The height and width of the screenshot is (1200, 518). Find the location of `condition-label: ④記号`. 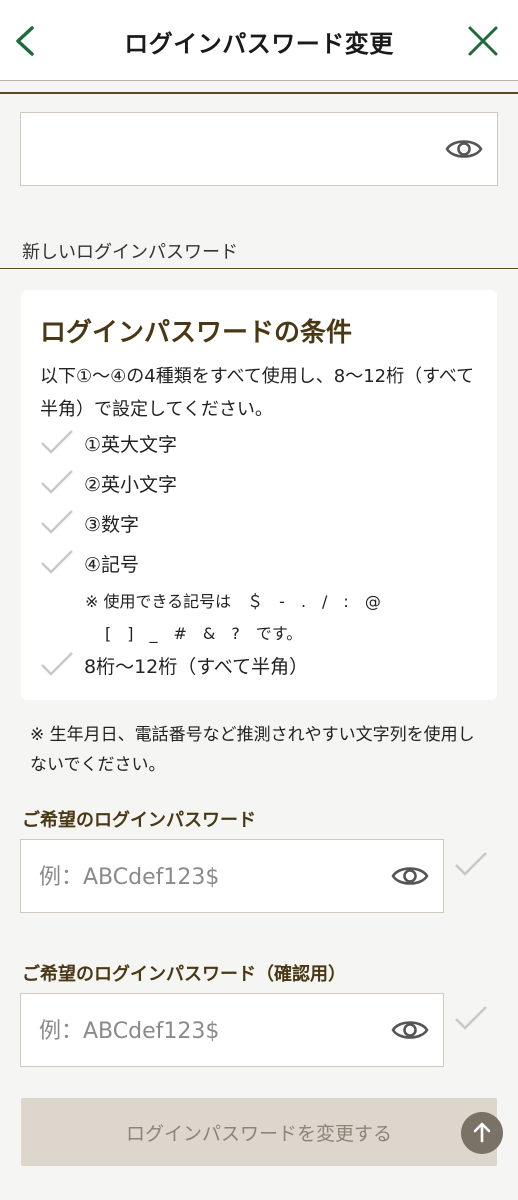

condition-label: ④記号 is located at coordinates (112, 565).